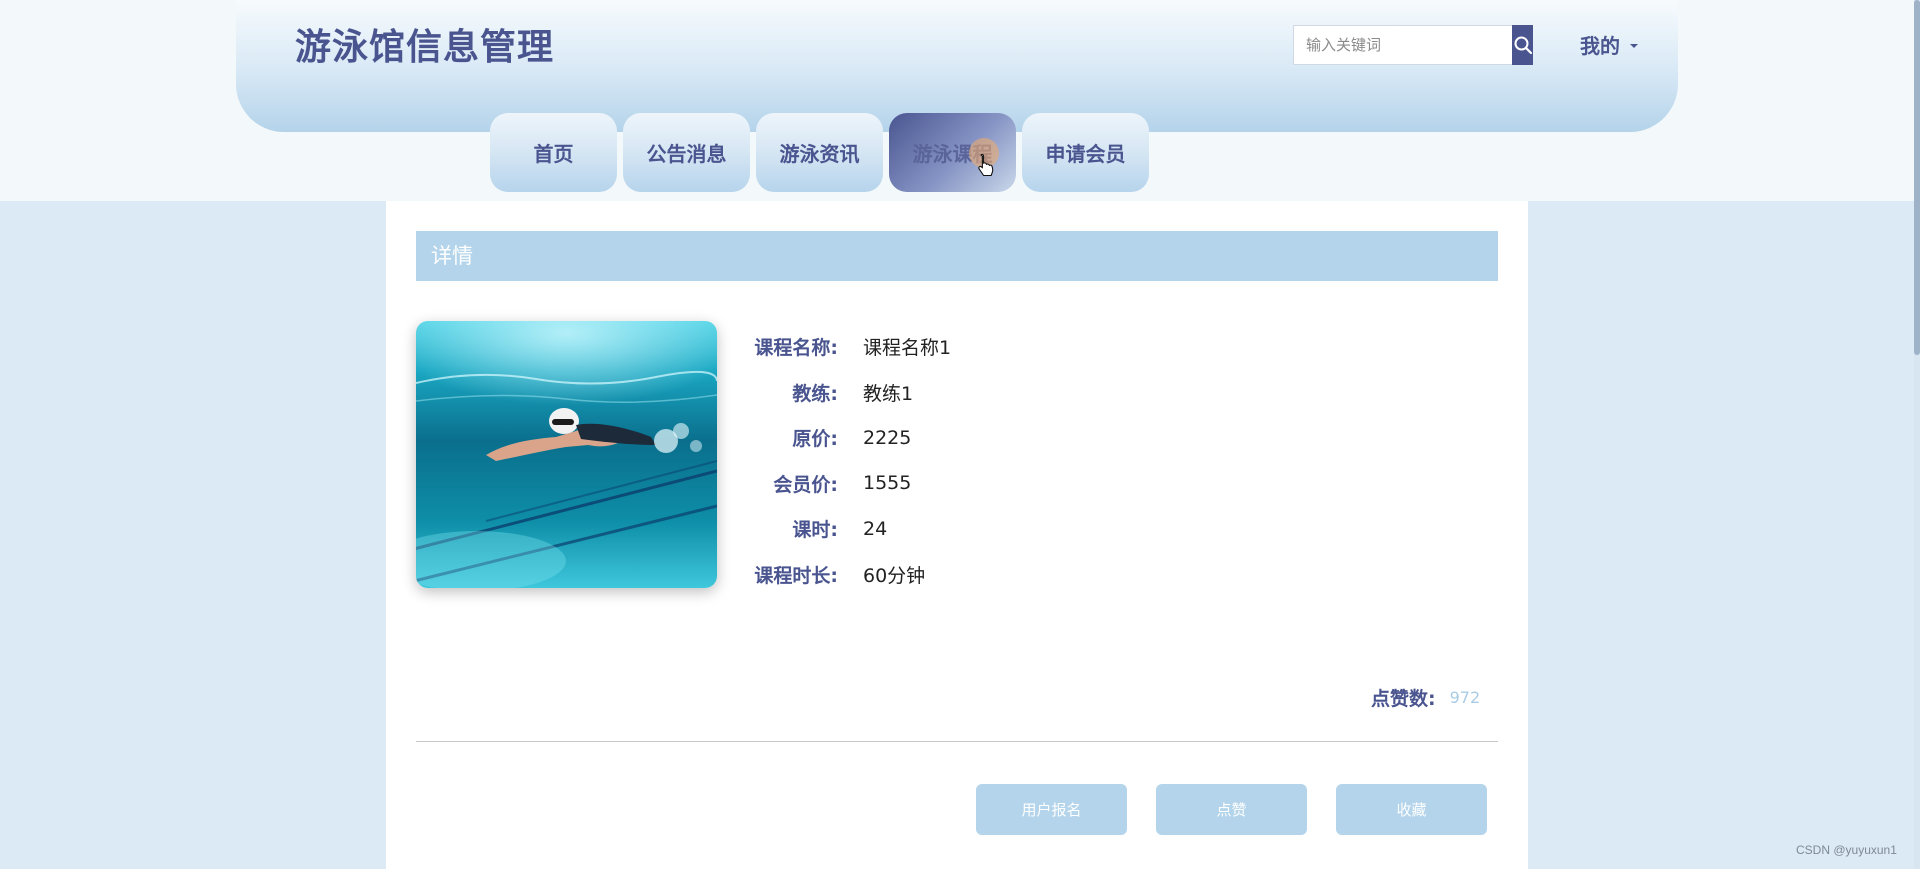 This screenshot has height=869, width=1920. Describe the element at coordinates (957, 256) in the screenshot. I see `detail-header: 详情` at that location.